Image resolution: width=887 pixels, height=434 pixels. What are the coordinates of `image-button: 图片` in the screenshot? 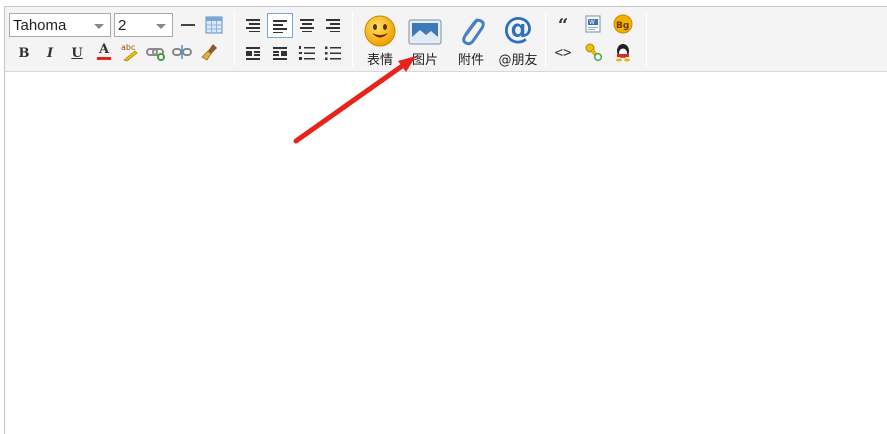 It's located at (425, 40).